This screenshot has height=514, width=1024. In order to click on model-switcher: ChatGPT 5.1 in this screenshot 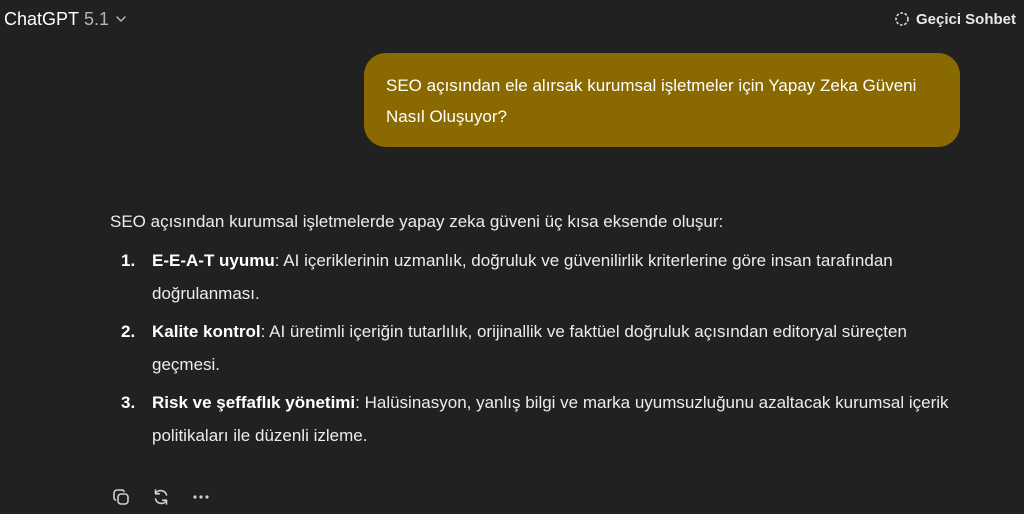, I will do `click(65, 19)`.